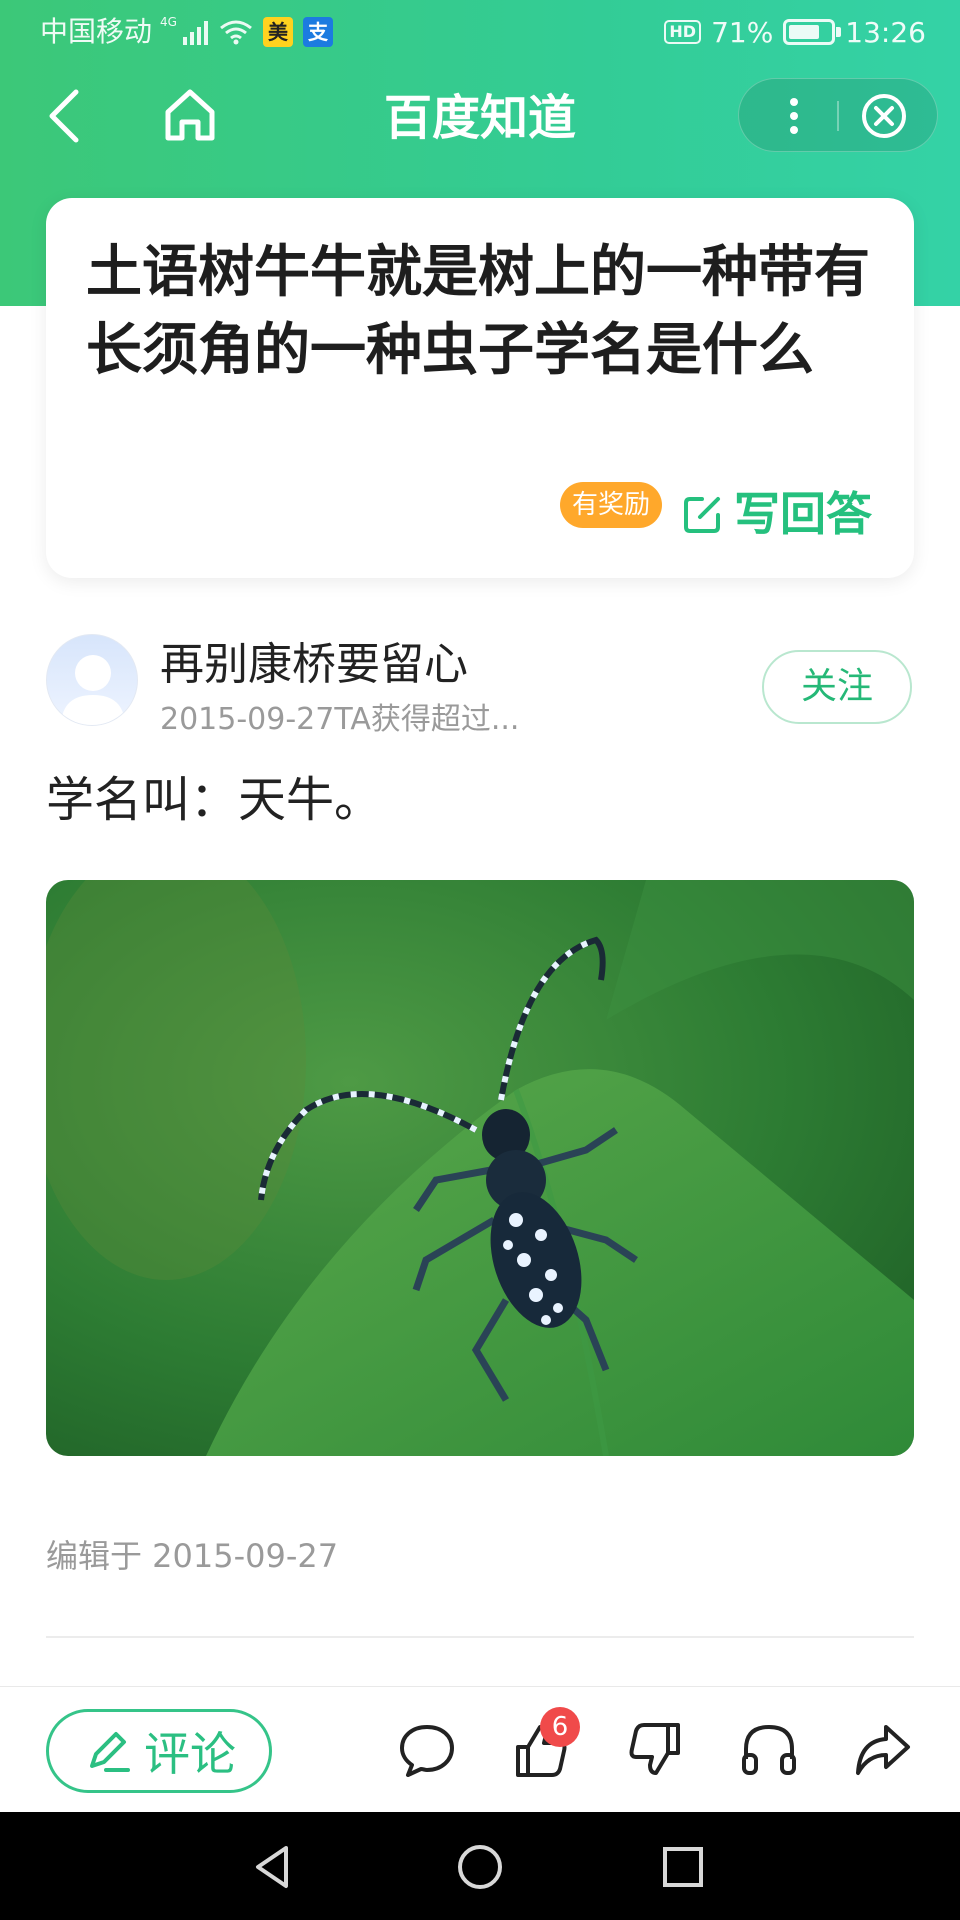  Describe the element at coordinates (480, 1749) in the screenshot. I see `bottom-toolbar: 评论 6` at that location.